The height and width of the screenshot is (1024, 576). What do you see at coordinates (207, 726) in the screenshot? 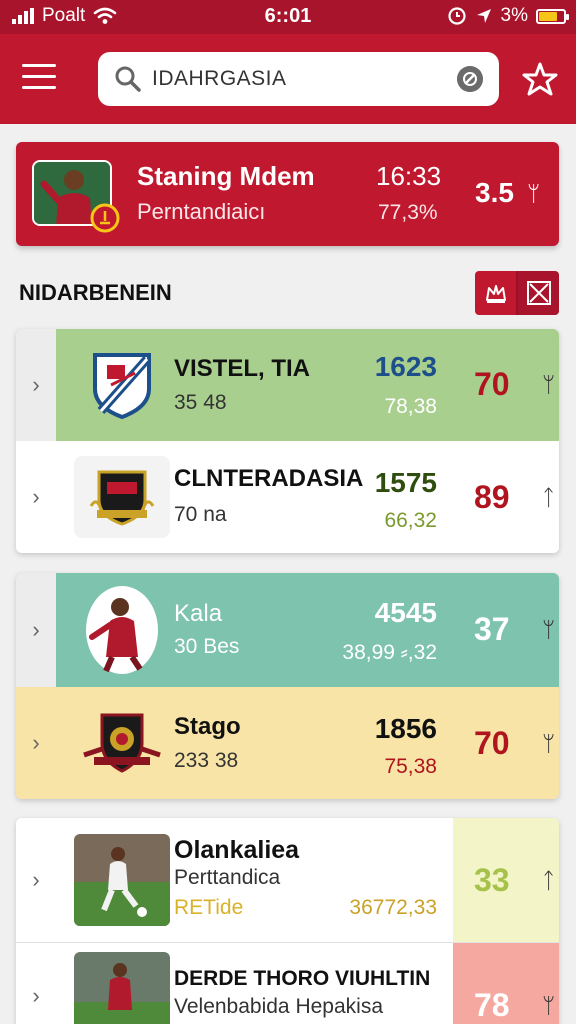
I see `team-name: Stago` at bounding box center [207, 726].